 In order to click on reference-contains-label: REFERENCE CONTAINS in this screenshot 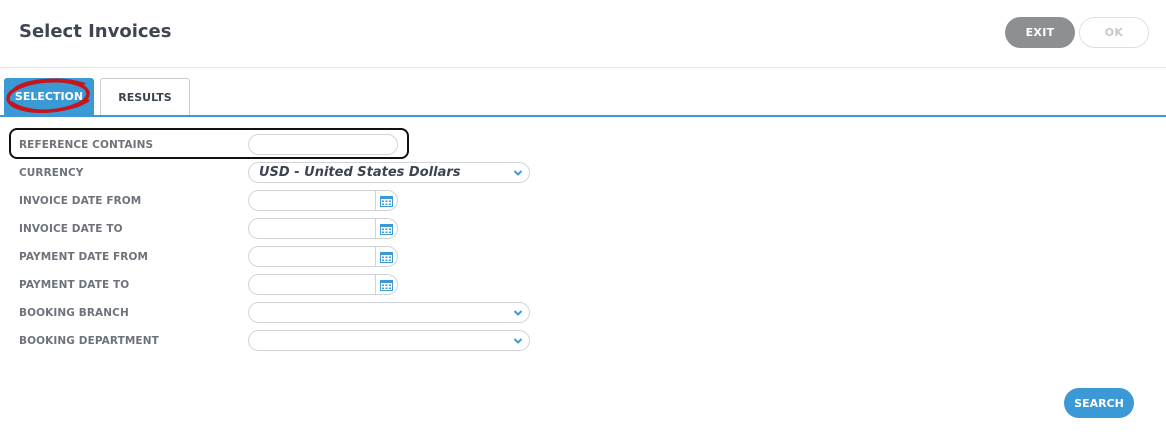, I will do `click(86, 145)`.